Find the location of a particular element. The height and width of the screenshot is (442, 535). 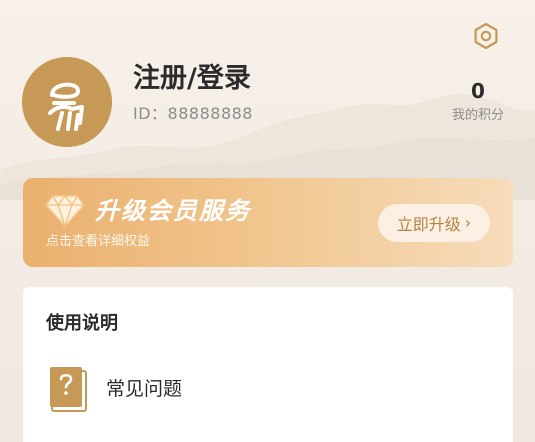

settings-button is located at coordinates (486, 36).